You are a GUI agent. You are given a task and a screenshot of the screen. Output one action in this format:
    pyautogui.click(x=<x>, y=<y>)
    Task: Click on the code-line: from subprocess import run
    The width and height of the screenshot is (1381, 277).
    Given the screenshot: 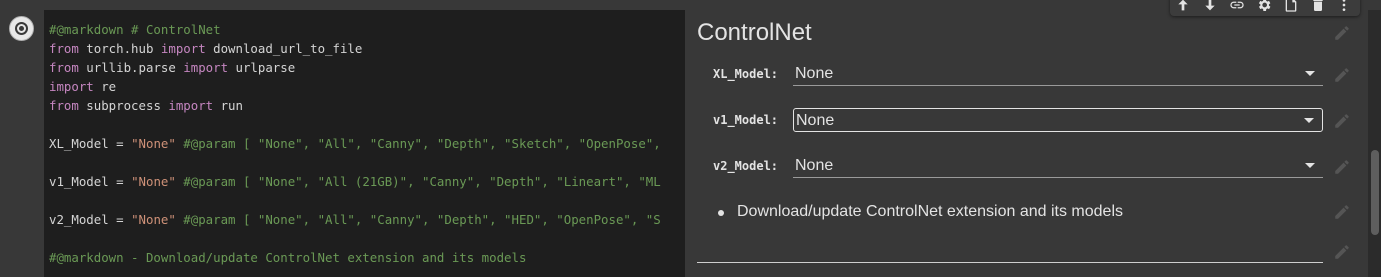 What is the action you would take?
    pyautogui.click(x=355, y=105)
    